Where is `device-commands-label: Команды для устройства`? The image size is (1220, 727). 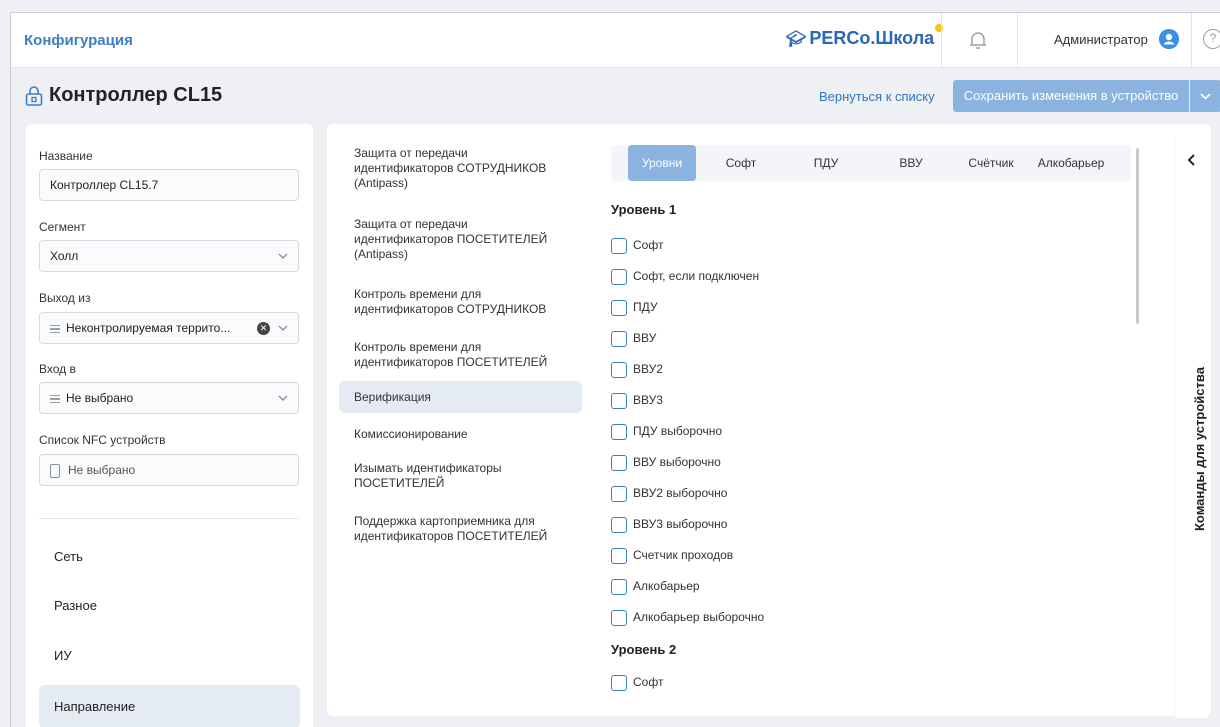 device-commands-label: Команды для устройства is located at coordinates (1199, 449).